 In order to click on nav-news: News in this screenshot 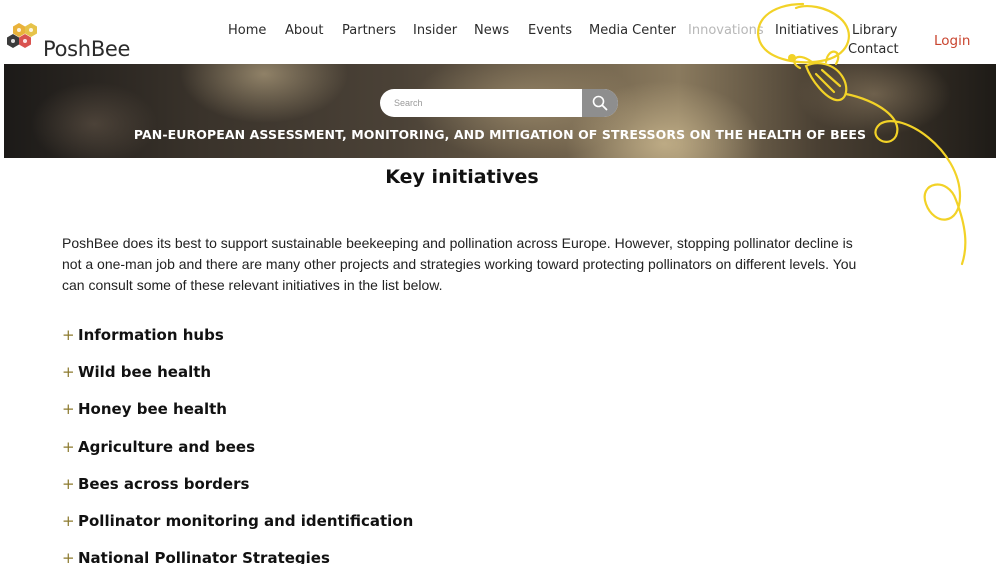, I will do `click(491, 30)`.